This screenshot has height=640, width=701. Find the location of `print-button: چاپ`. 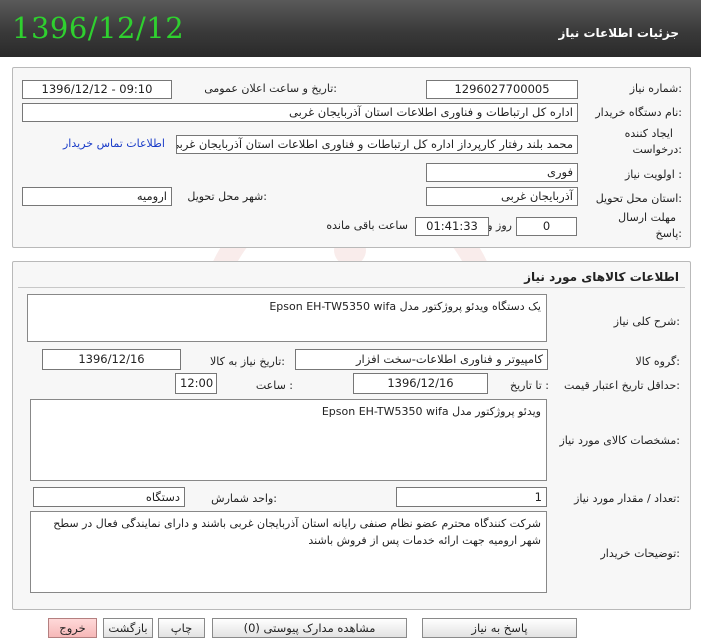

print-button: چاپ is located at coordinates (181, 628).